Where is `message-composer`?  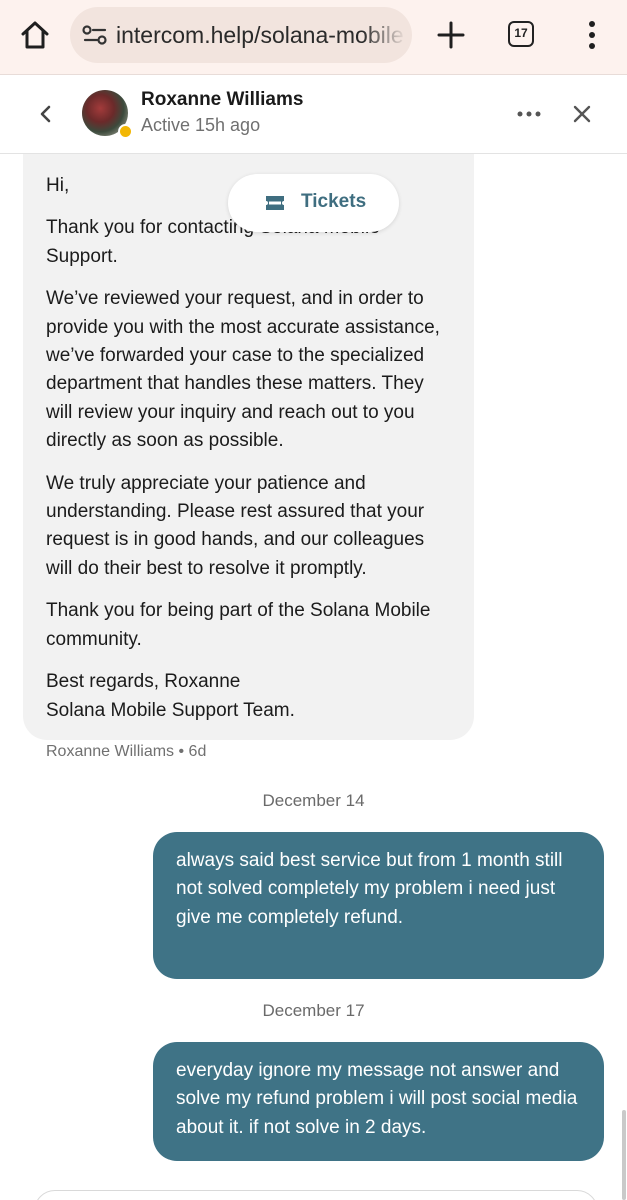 message-composer is located at coordinates (316, 1195).